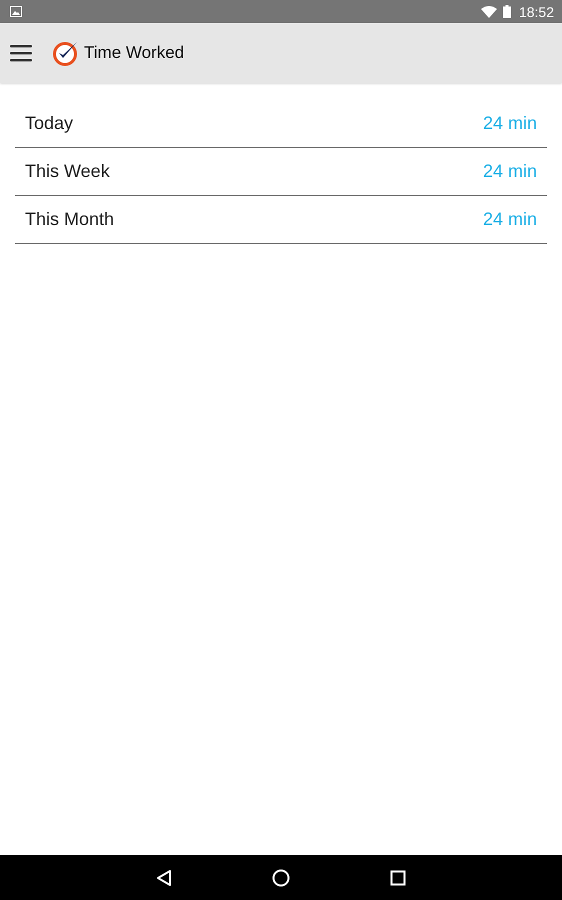  I want to click on period-label: This Month, so click(69, 219).